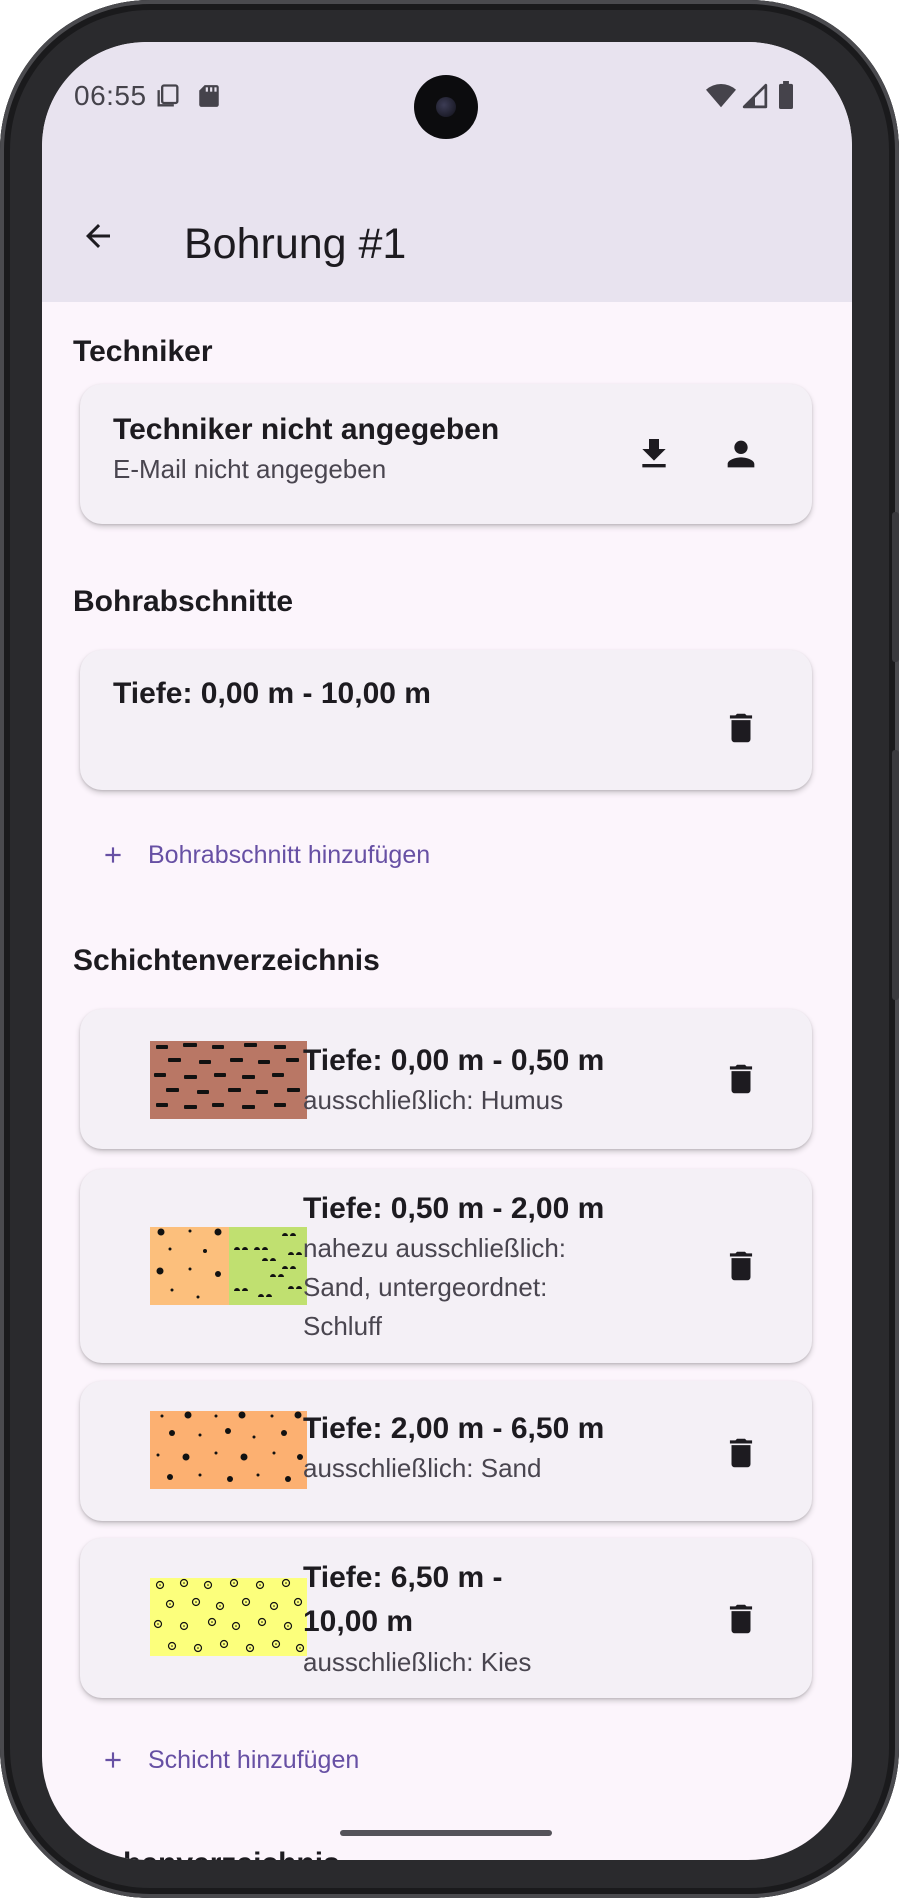  What do you see at coordinates (295, 244) in the screenshot?
I see `page-title: Bohrung #1` at bounding box center [295, 244].